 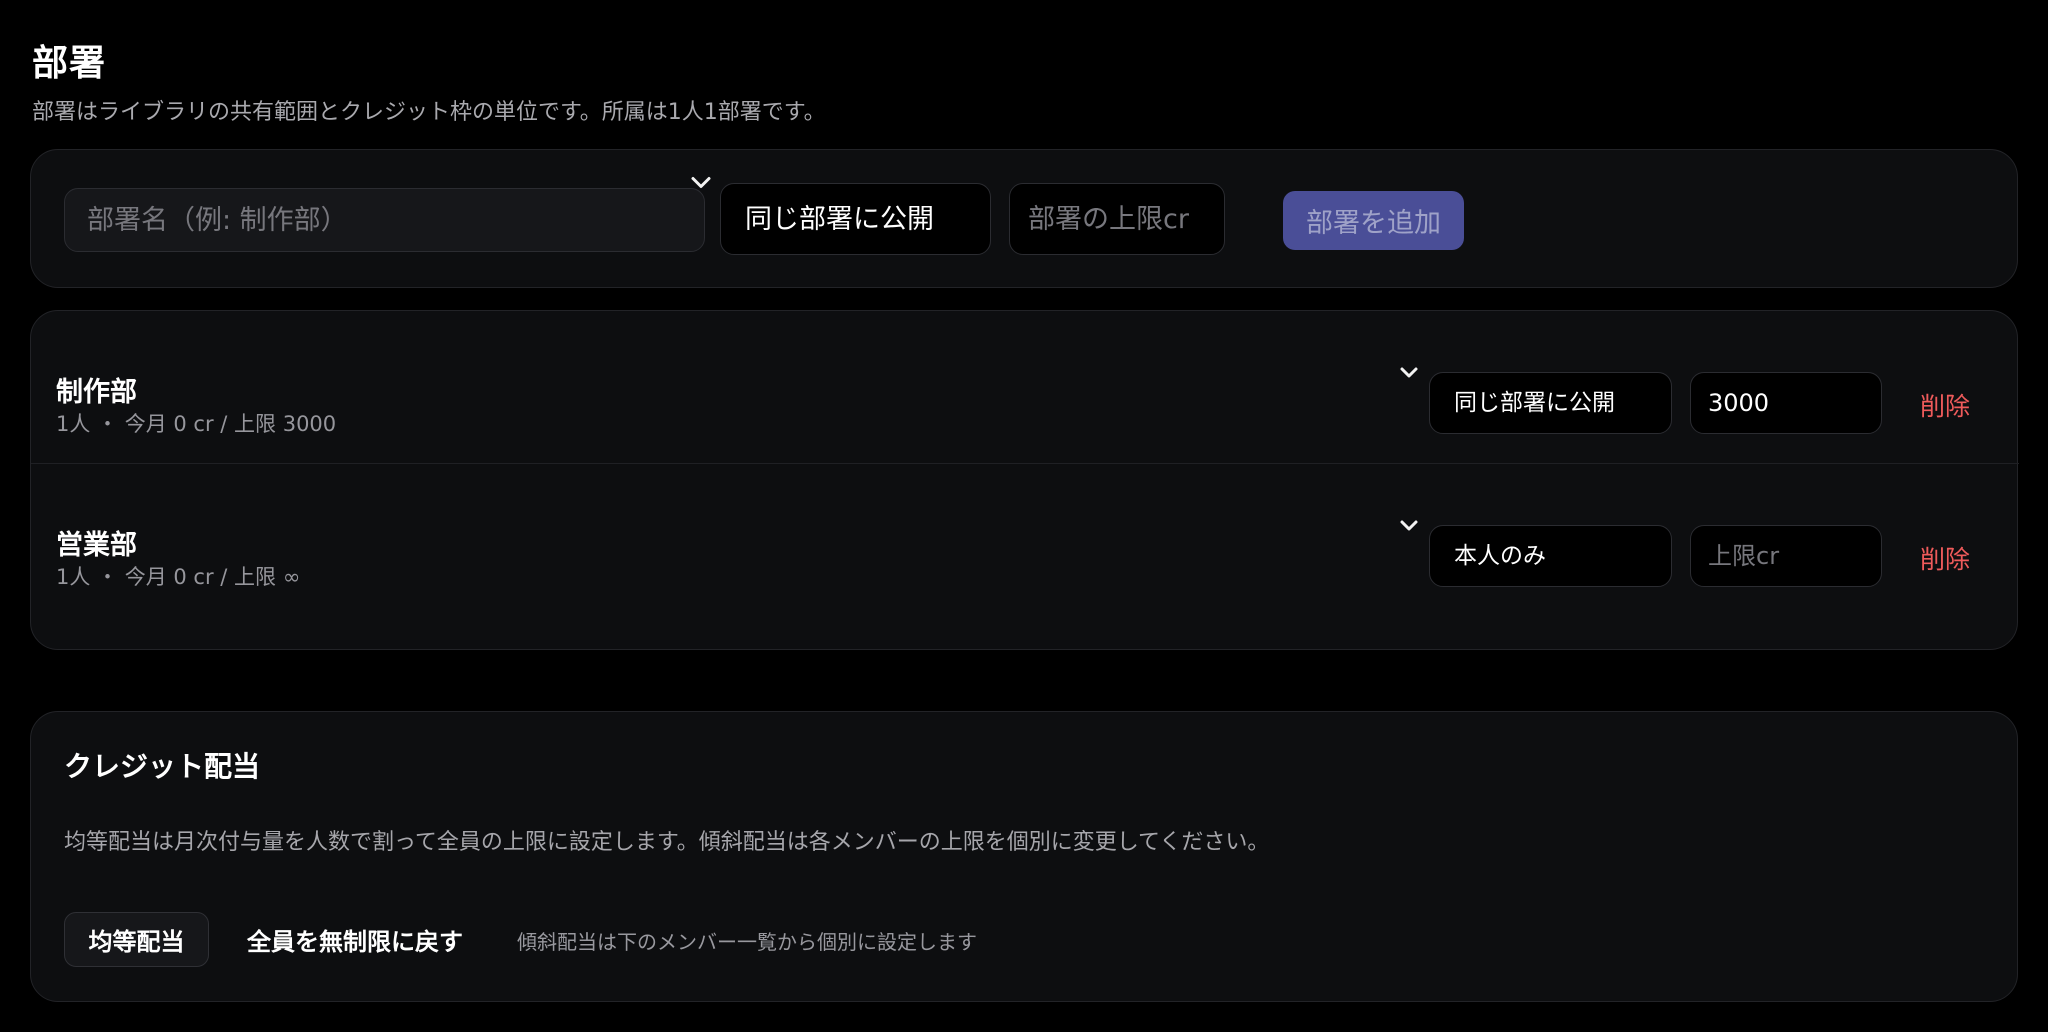 I want to click on add-department-button: 部署を追加, so click(x=1373, y=220).